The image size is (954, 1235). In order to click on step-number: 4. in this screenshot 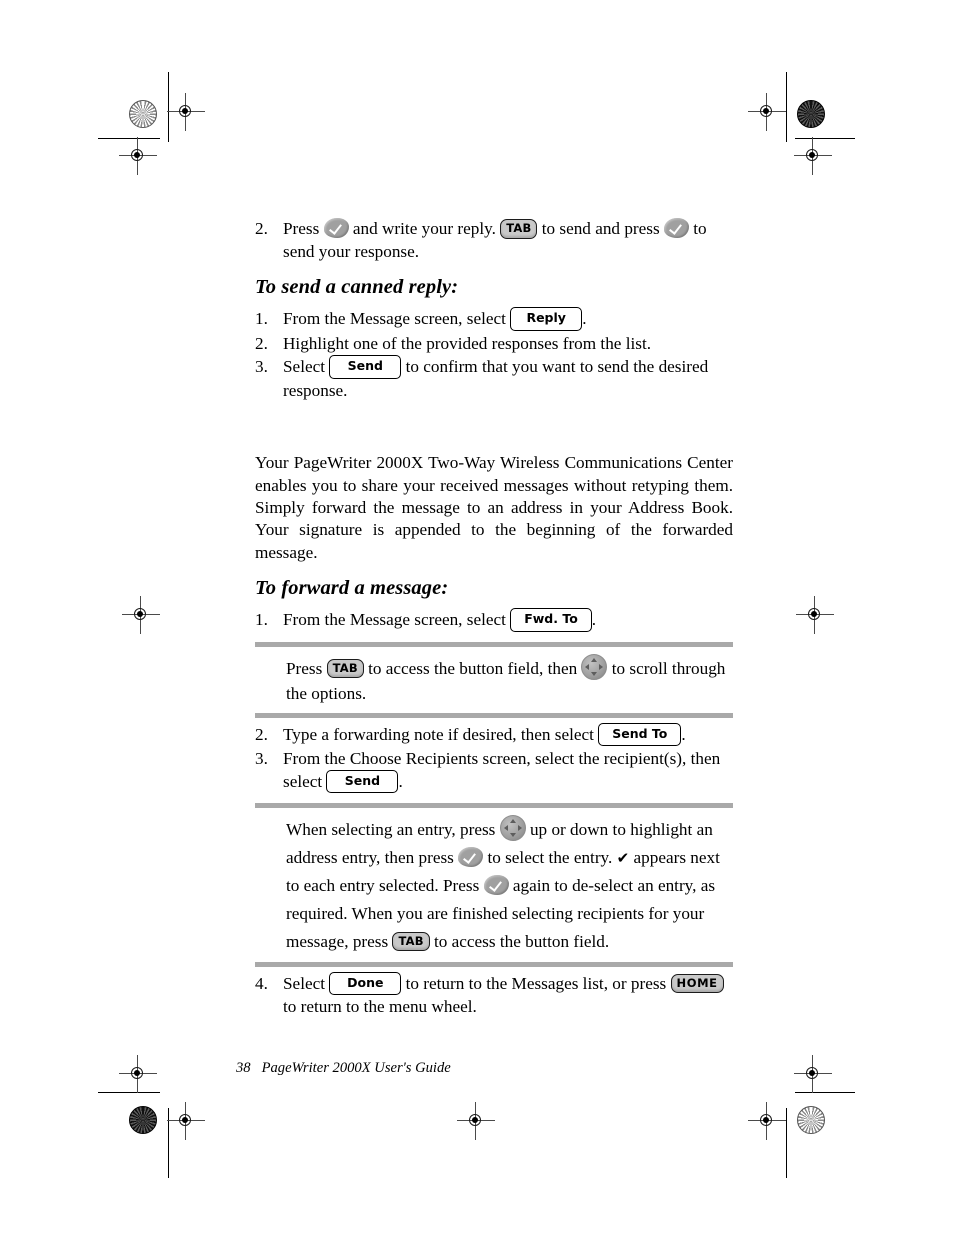, I will do `click(261, 983)`.